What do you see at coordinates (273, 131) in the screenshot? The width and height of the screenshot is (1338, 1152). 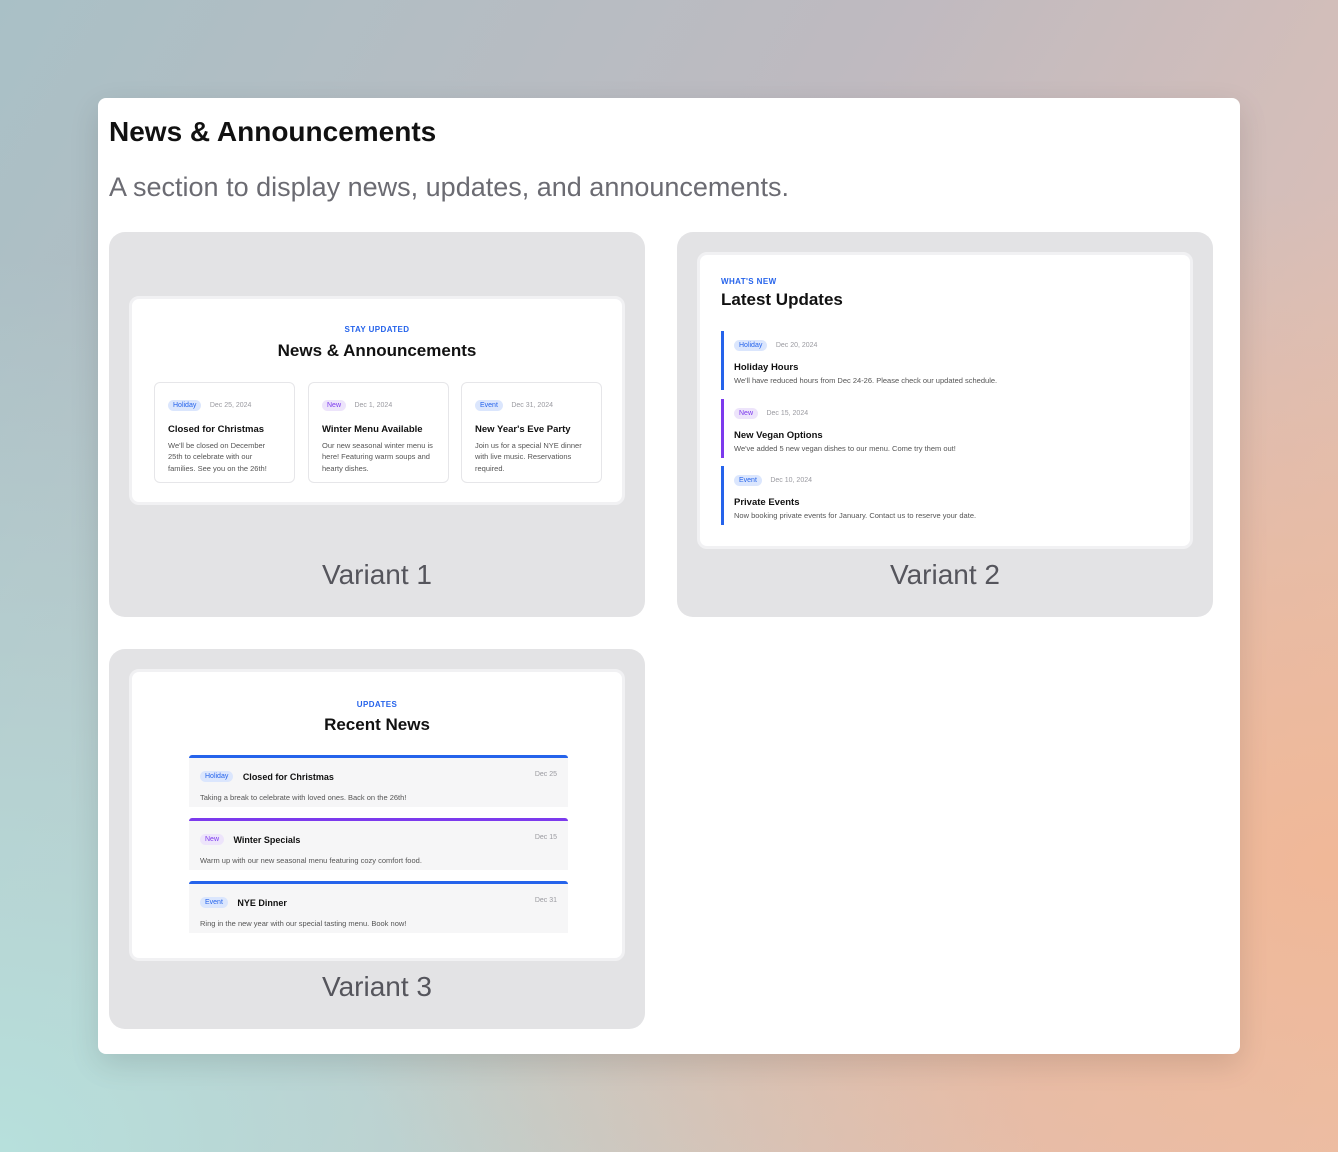 I see `page-title: News & Announcements` at bounding box center [273, 131].